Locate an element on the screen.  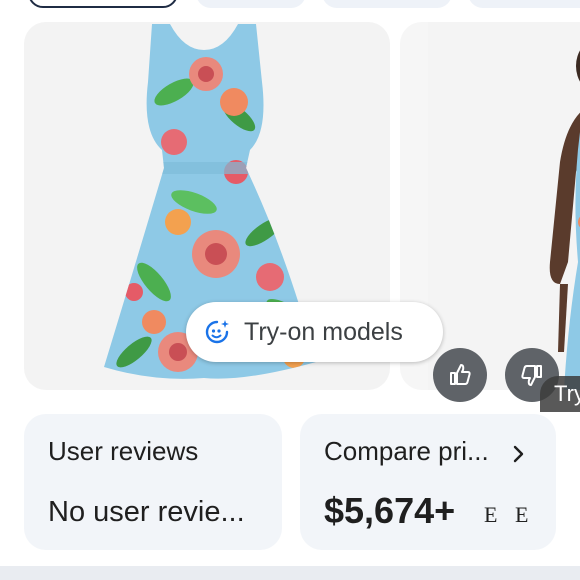
thumbs-up-button is located at coordinates (460, 375).